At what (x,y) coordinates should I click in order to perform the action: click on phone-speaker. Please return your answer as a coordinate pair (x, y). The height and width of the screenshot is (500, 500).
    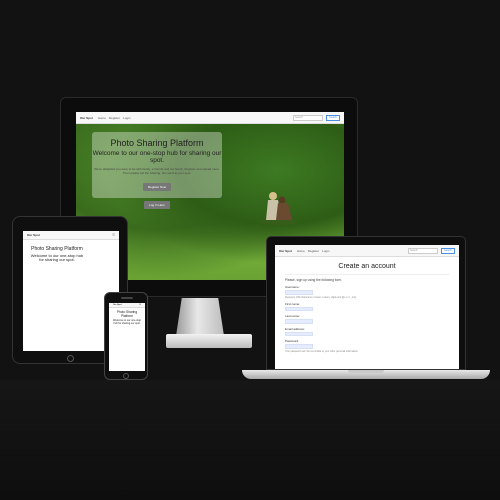
    Looking at the image, I should click on (127, 298).